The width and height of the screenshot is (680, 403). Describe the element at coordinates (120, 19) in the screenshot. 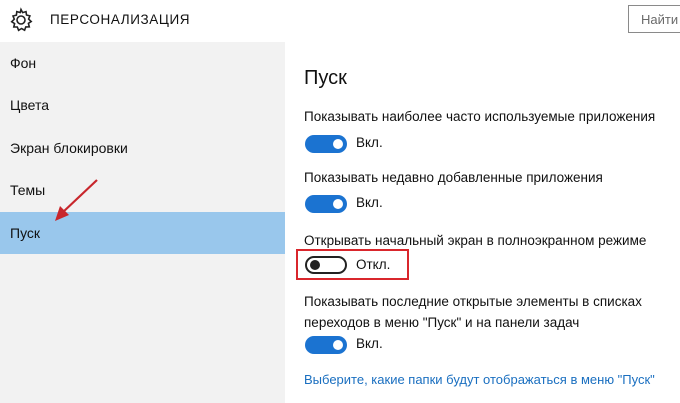

I see `app-title: ПЕРСОНАЛИЗАЦИЯ` at that location.